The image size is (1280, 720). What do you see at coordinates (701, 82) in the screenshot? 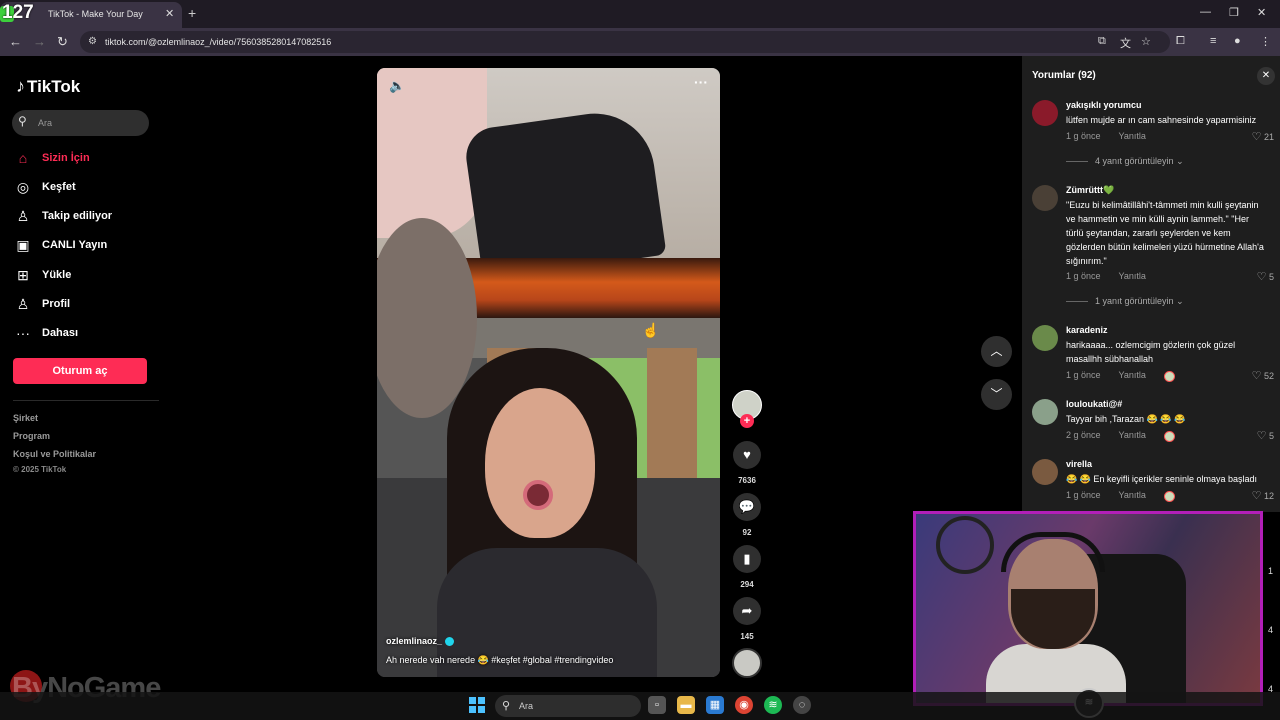
I see `video-more-icon: ···` at bounding box center [701, 82].